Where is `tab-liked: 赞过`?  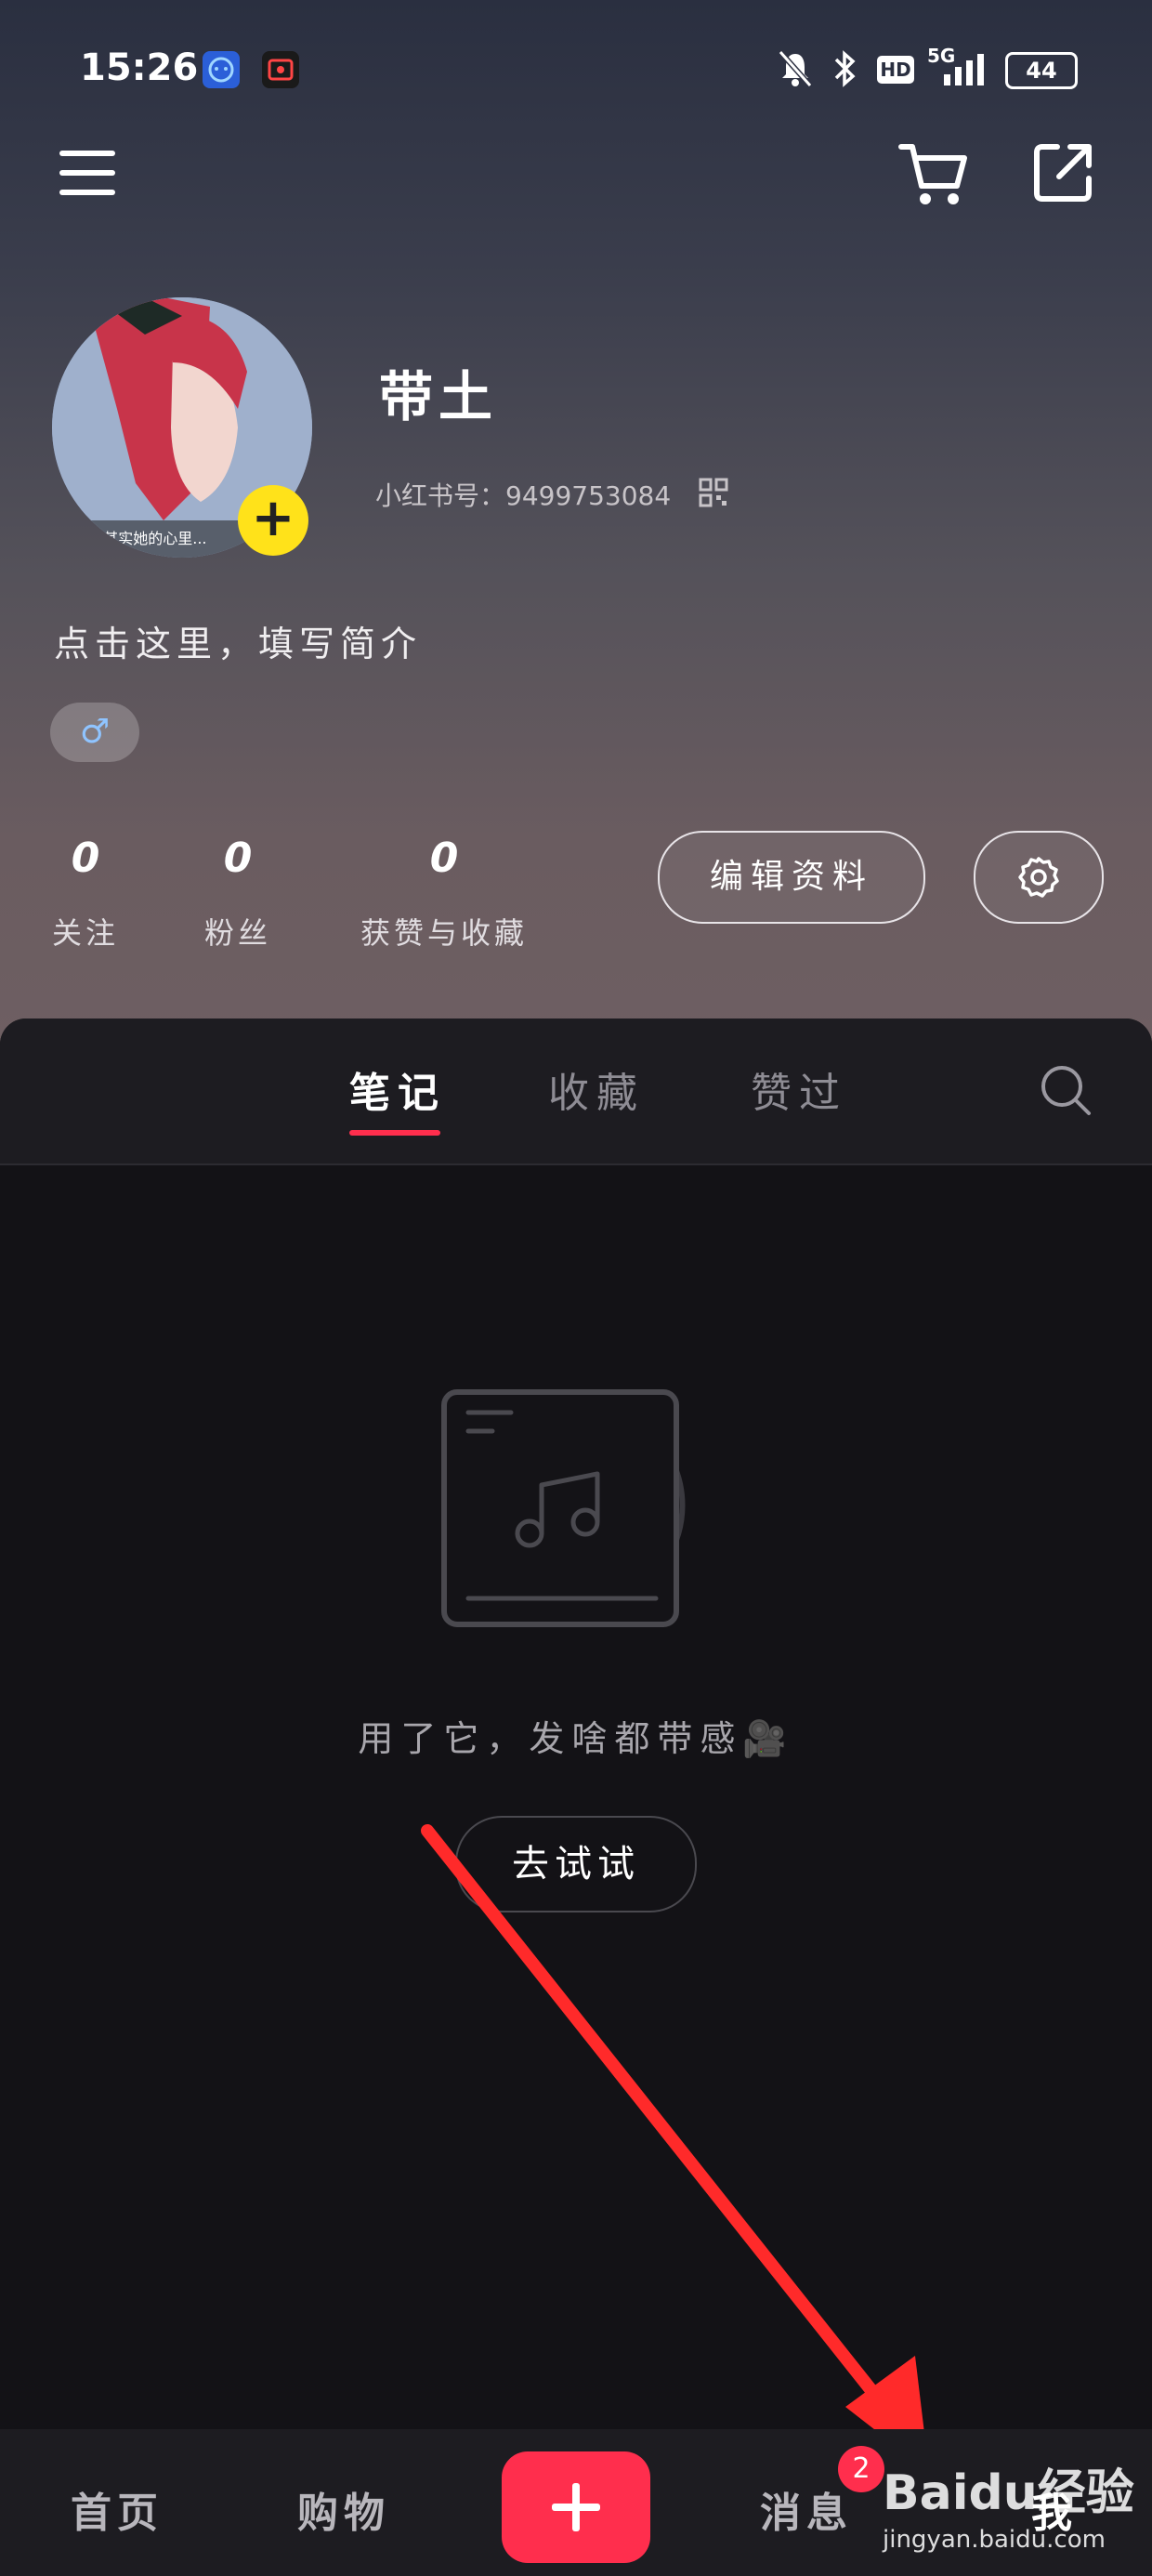
tab-liked: 赞过 is located at coordinates (799, 1089).